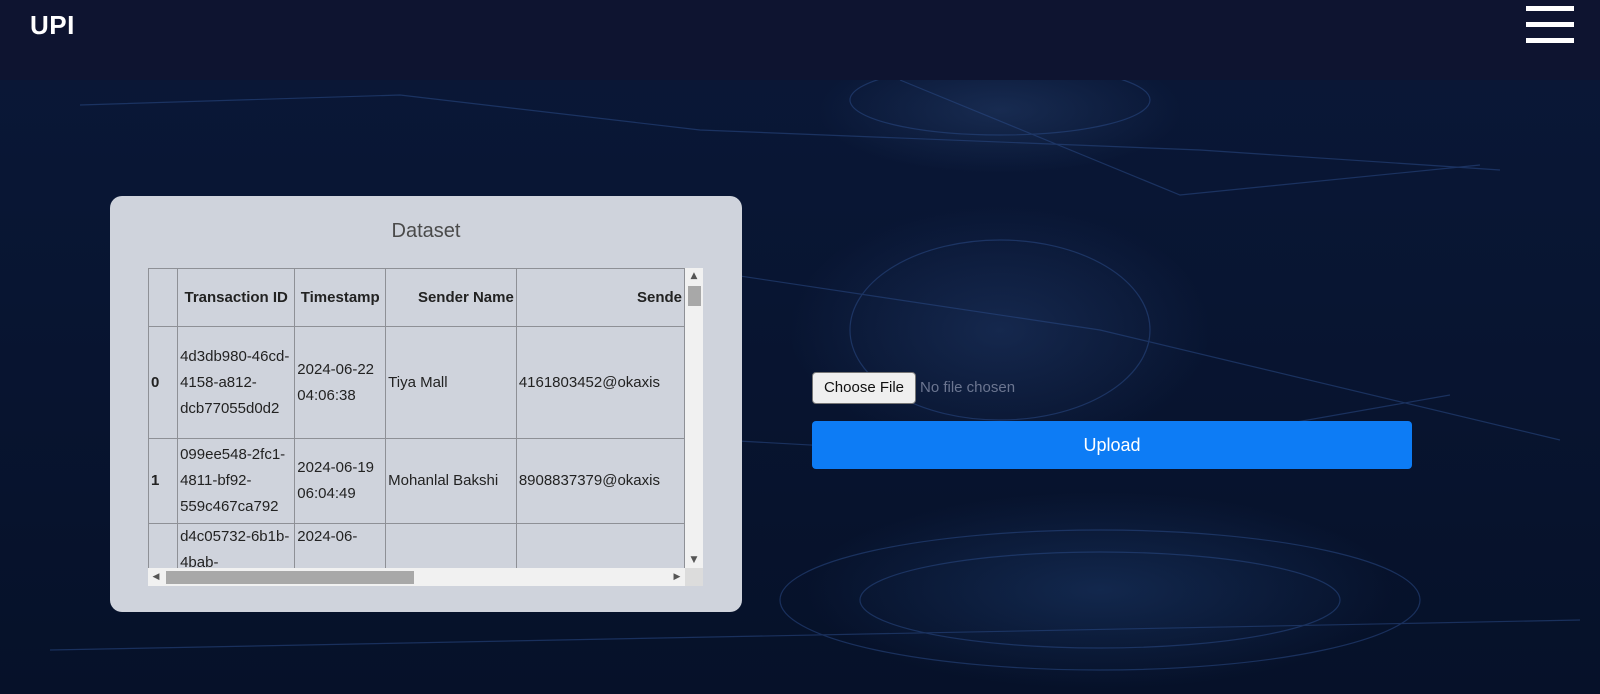 This screenshot has height=694, width=1600. What do you see at coordinates (451, 481) in the screenshot?
I see `cell-sender-name: Mohanlal Bakshi` at bounding box center [451, 481].